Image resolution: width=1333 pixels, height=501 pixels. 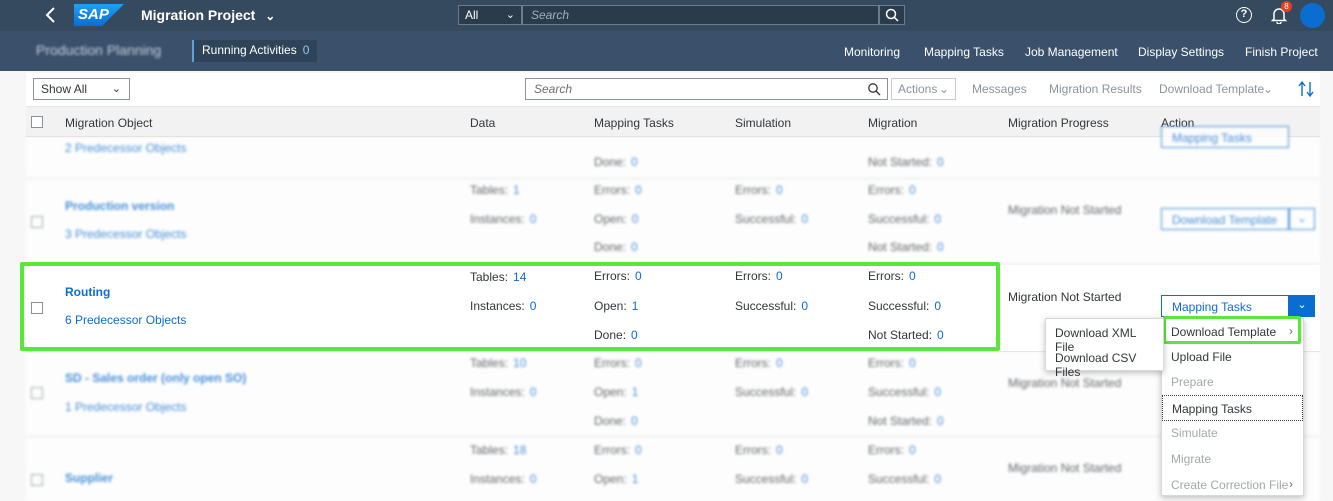 What do you see at coordinates (125, 148) in the screenshot?
I see `predecessor-link: 2 Predecessor Objects` at bounding box center [125, 148].